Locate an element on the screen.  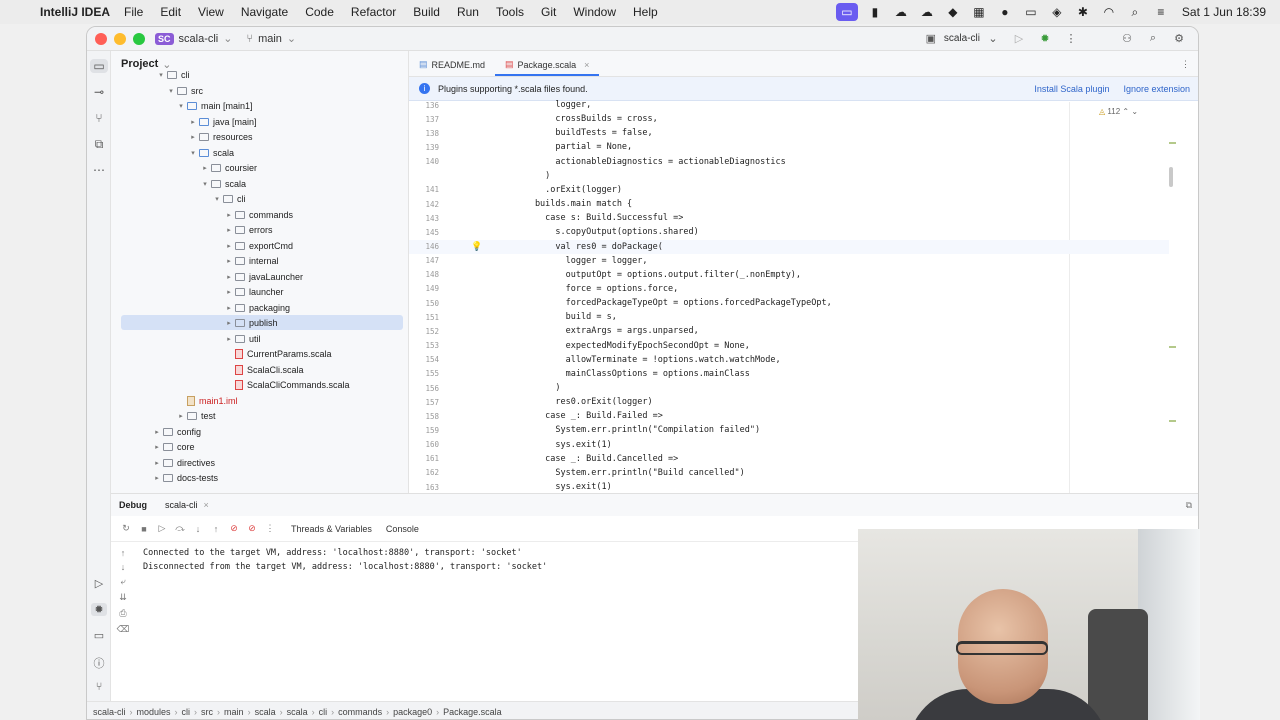
breadcrumb-item: cli is located at coordinates (186, 712).